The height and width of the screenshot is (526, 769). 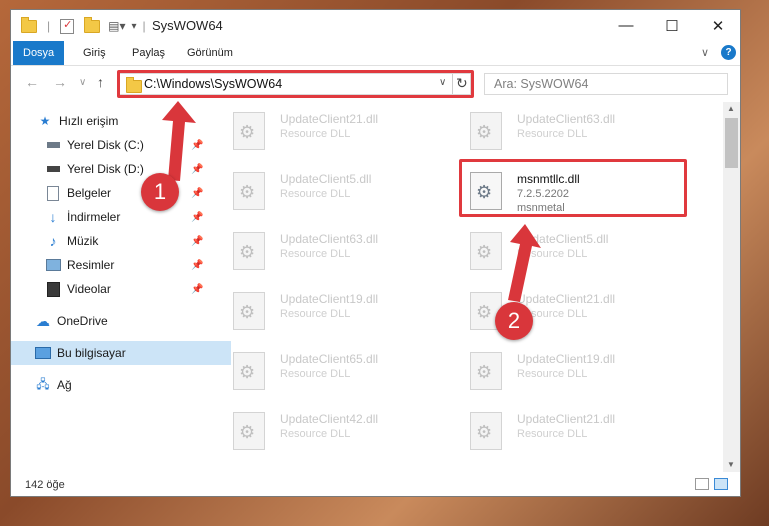 I want to click on annotation-badge-2: 2, so click(x=514, y=321).